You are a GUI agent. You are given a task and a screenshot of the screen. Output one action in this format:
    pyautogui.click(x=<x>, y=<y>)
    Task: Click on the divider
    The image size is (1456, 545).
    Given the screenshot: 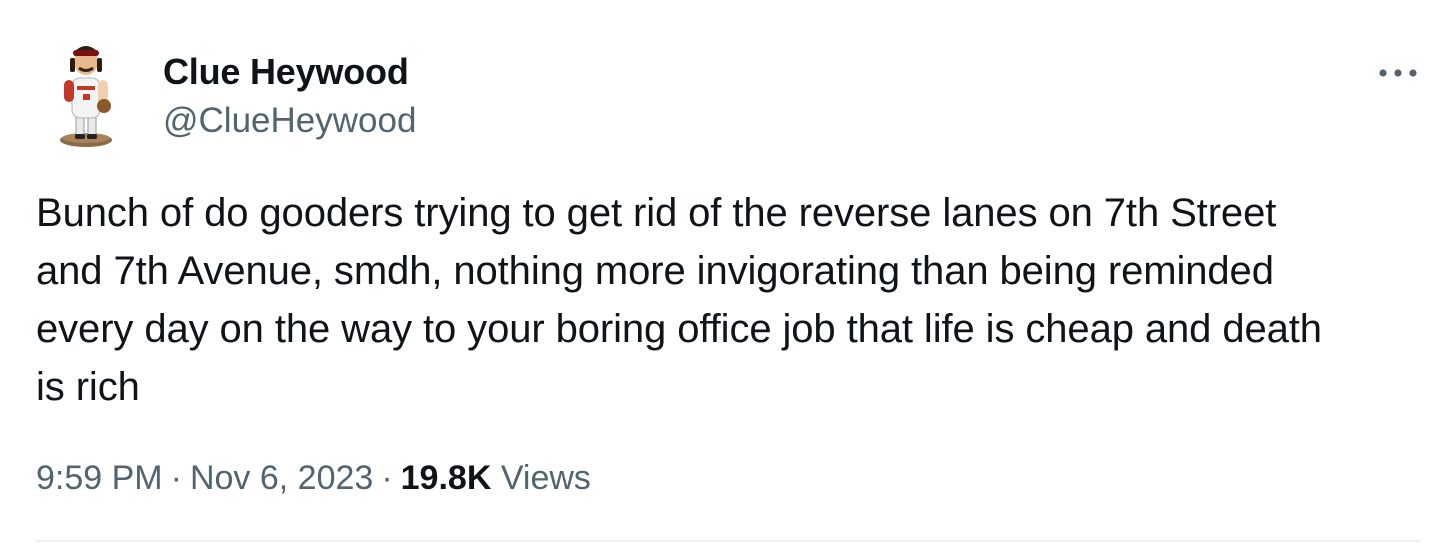 What is the action you would take?
    pyautogui.click(x=728, y=541)
    